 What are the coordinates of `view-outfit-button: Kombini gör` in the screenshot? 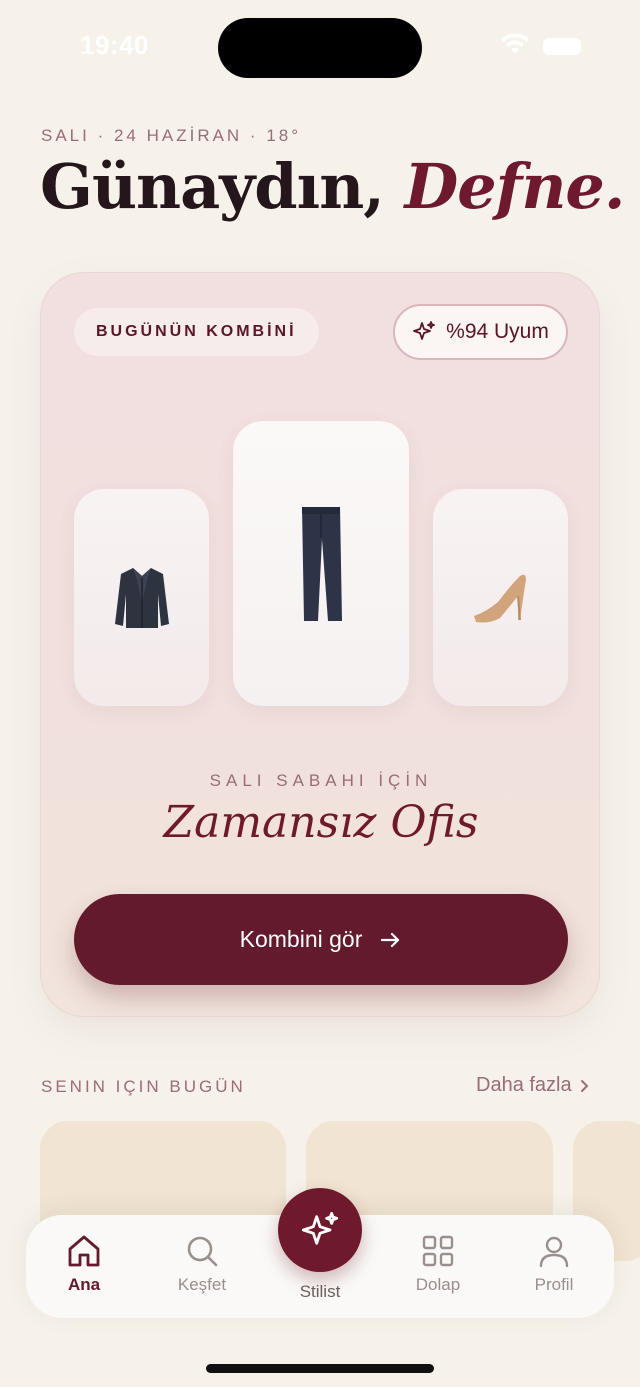 It's located at (321, 939).